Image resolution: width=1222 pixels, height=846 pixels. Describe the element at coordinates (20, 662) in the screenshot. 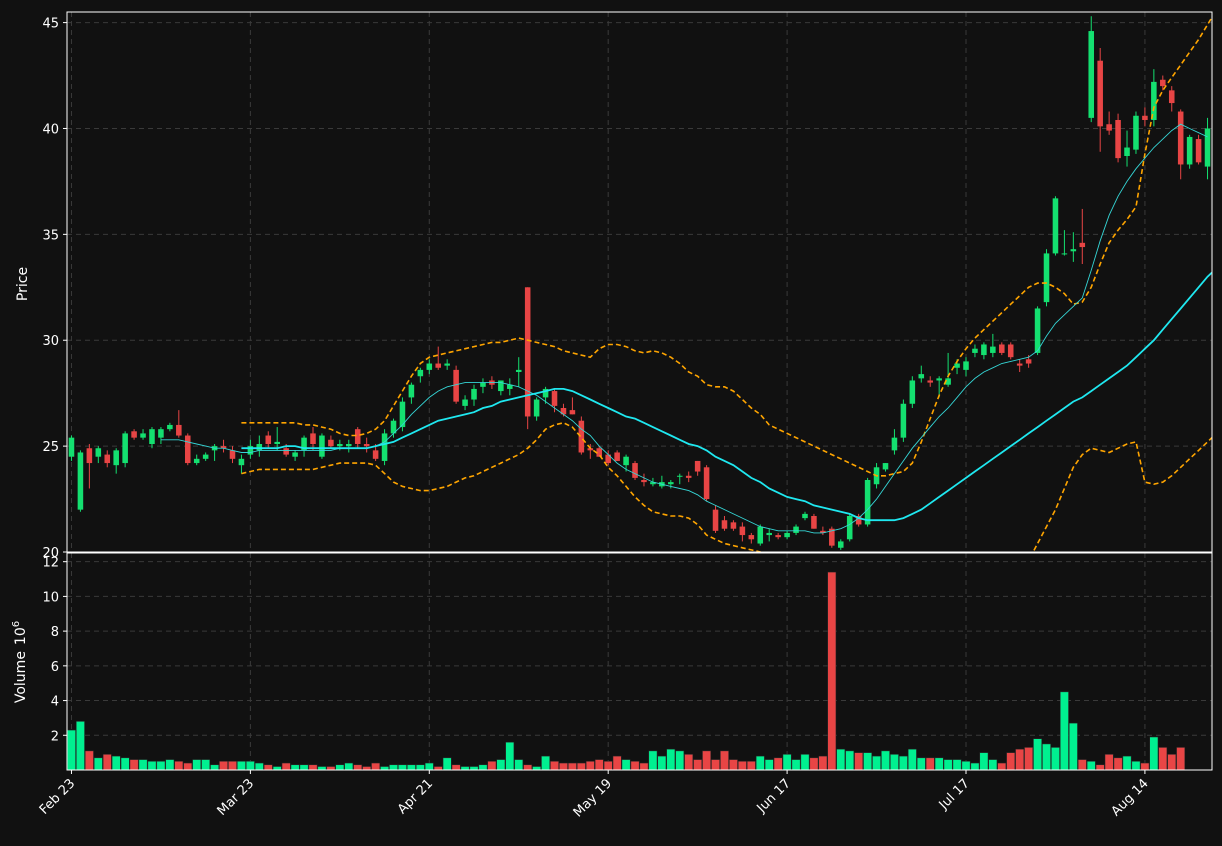

I see `volume-axis-label: Volume 106` at that location.